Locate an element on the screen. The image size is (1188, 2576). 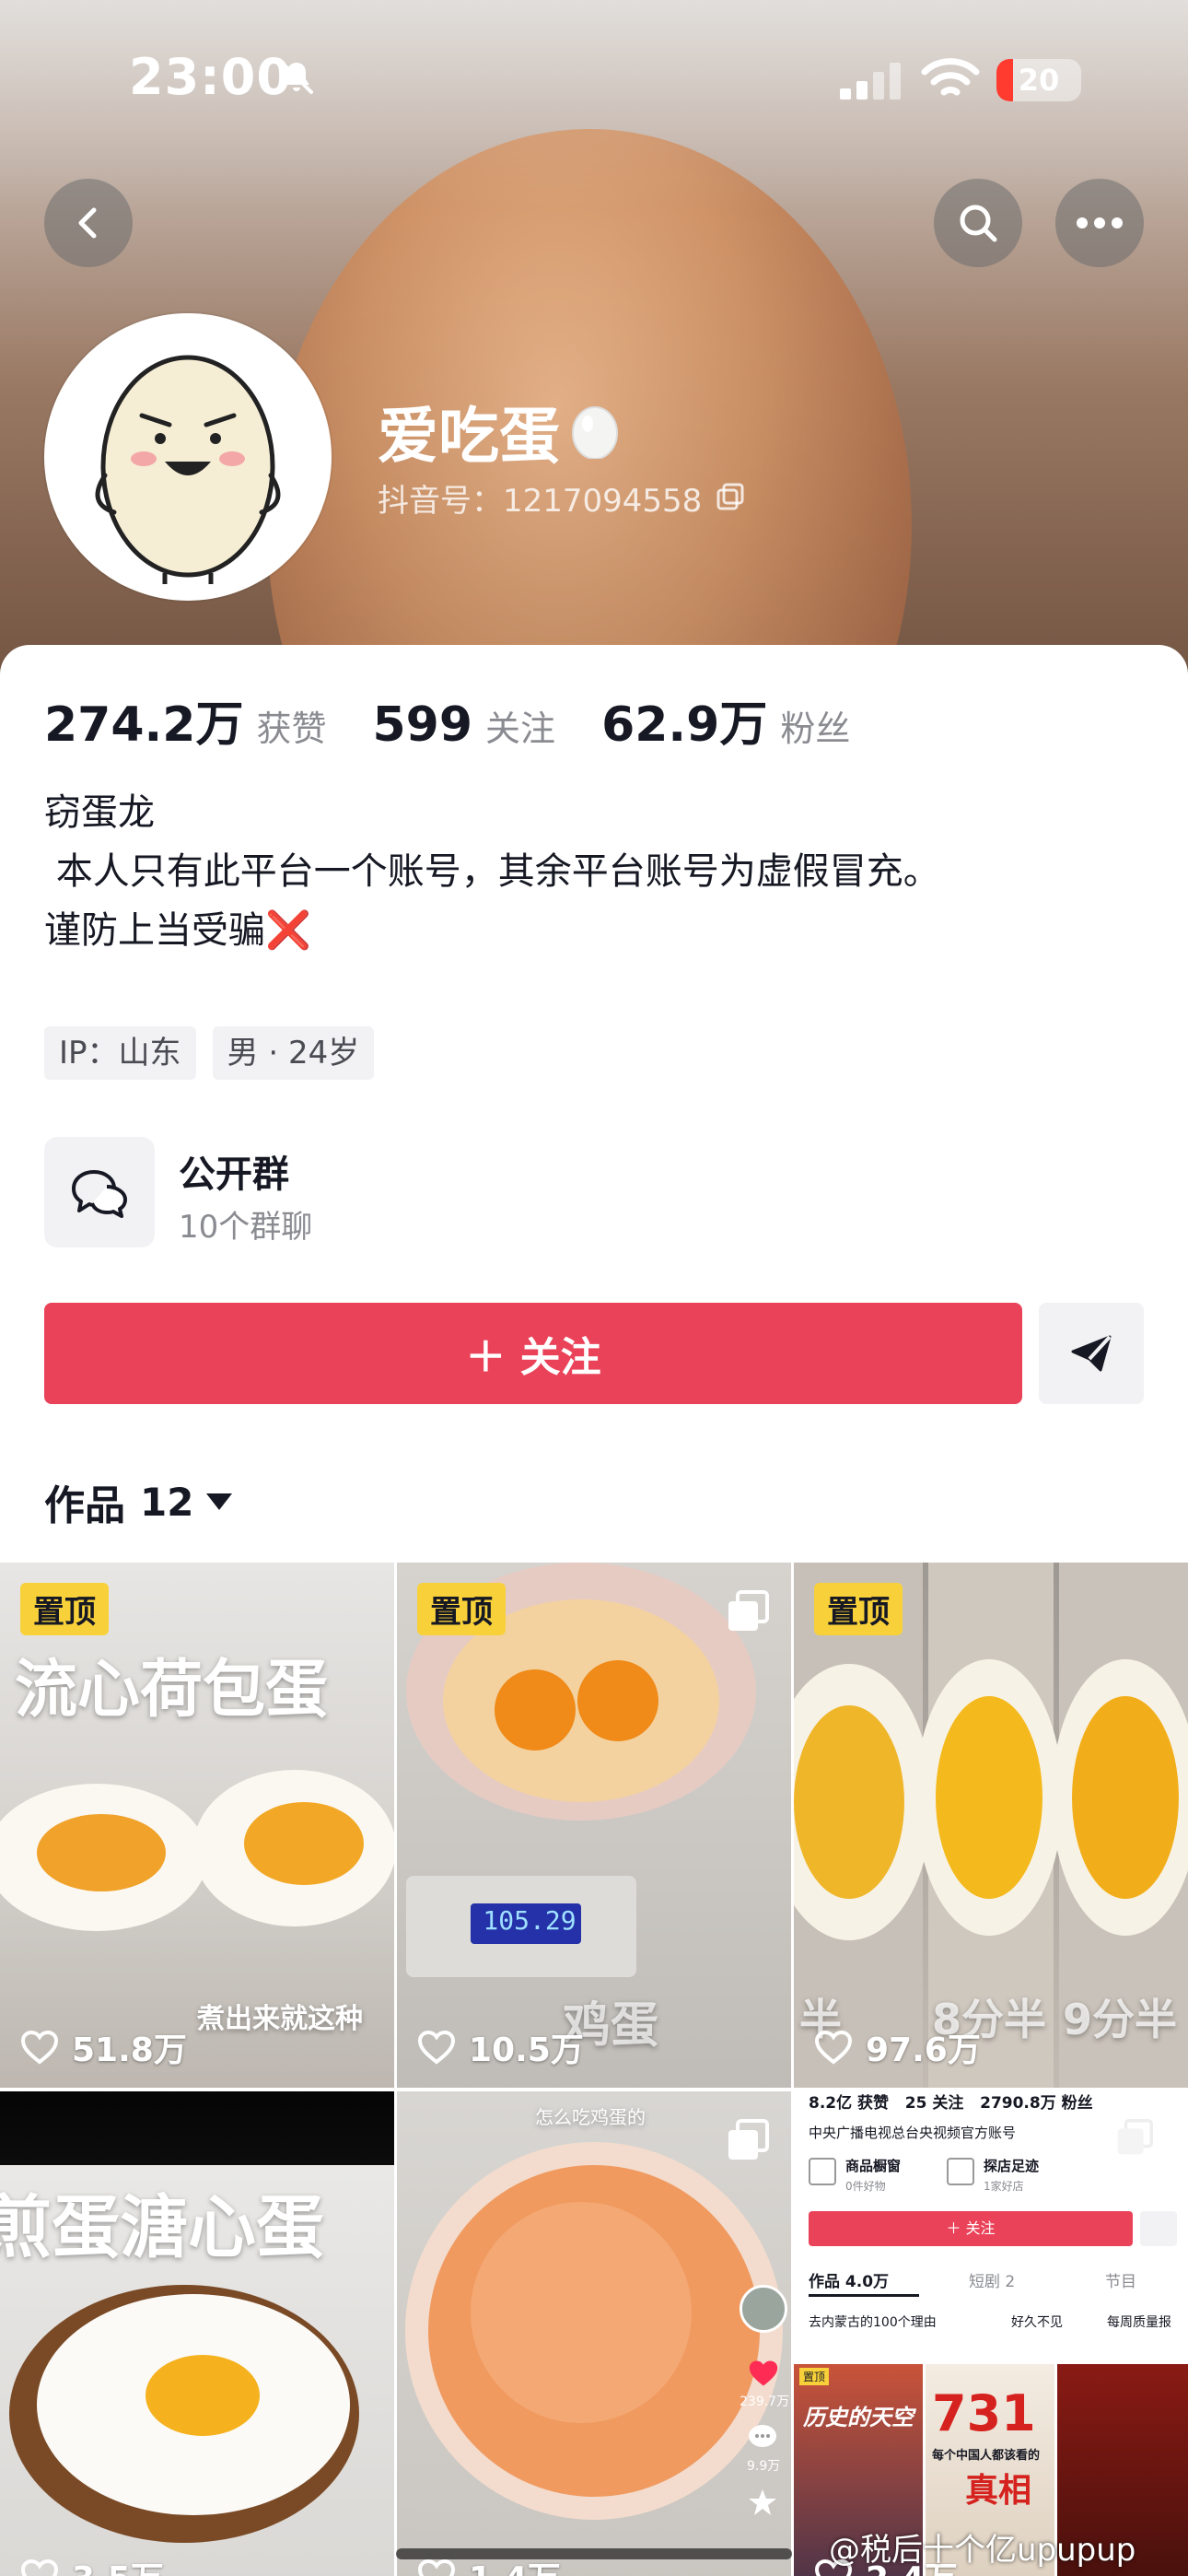
home-indicator is located at coordinates (594, 2553).